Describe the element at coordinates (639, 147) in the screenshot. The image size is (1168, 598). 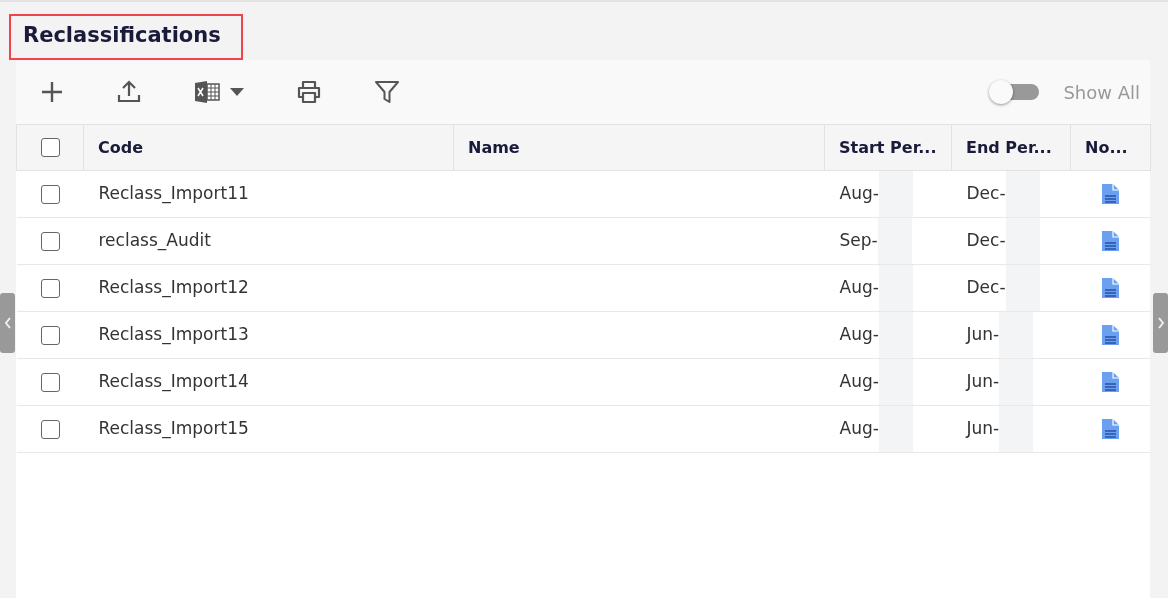
I see `column-header: Name` at that location.